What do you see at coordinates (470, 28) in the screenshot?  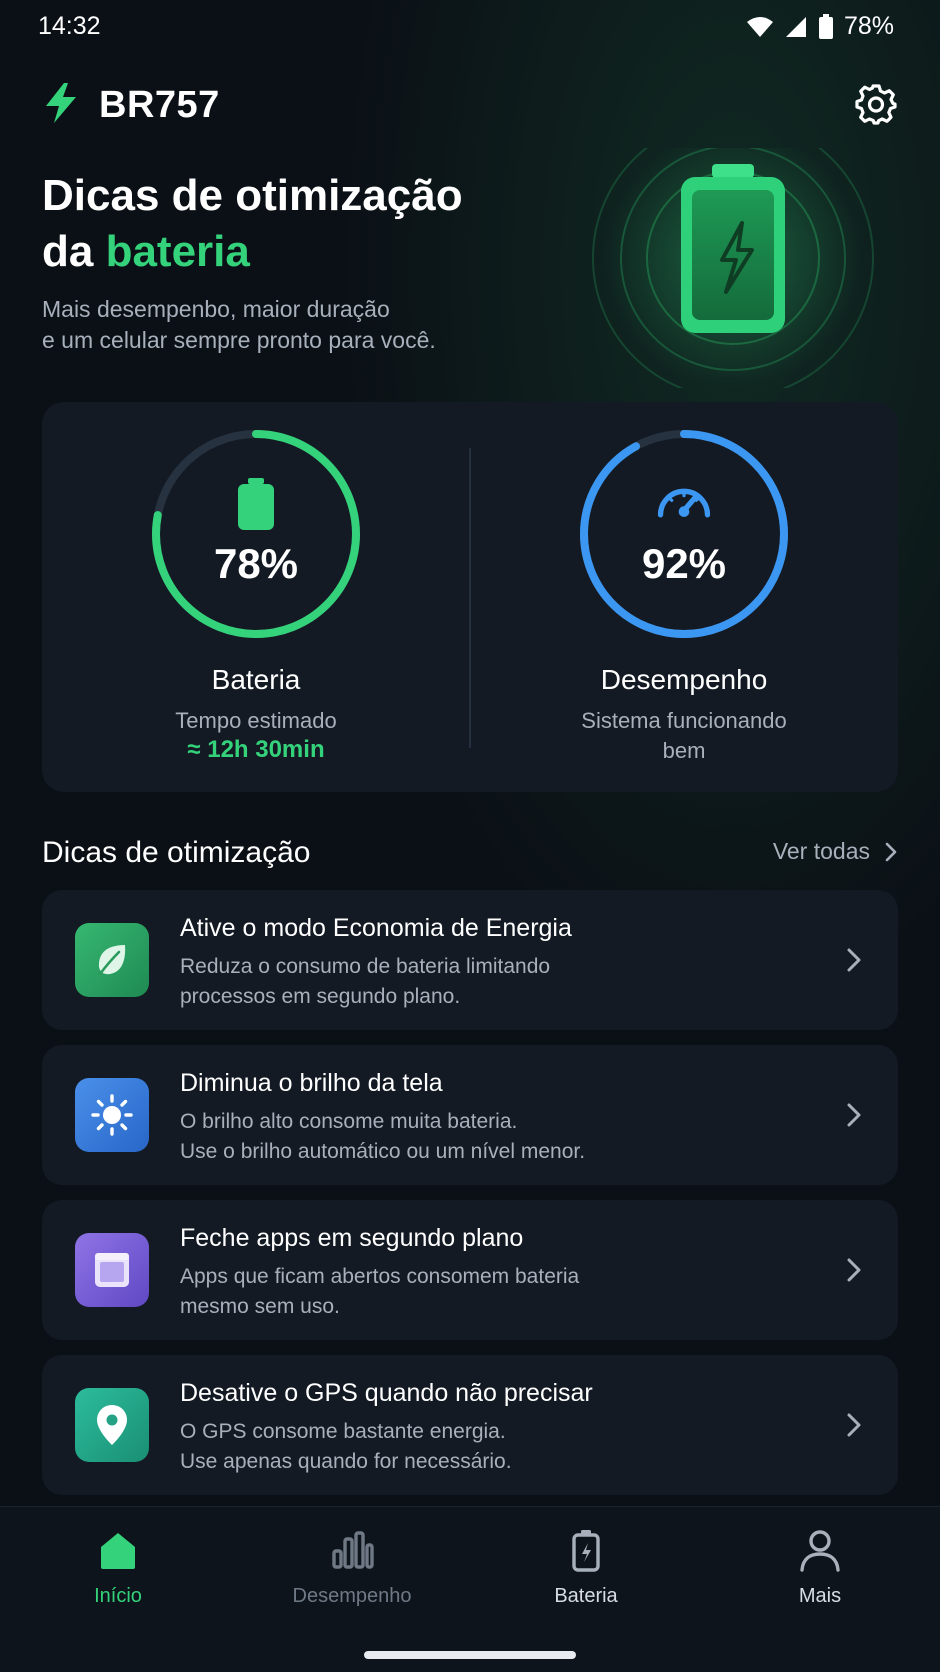 I see `status-bar: 14:32 78%` at bounding box center [470, 28].